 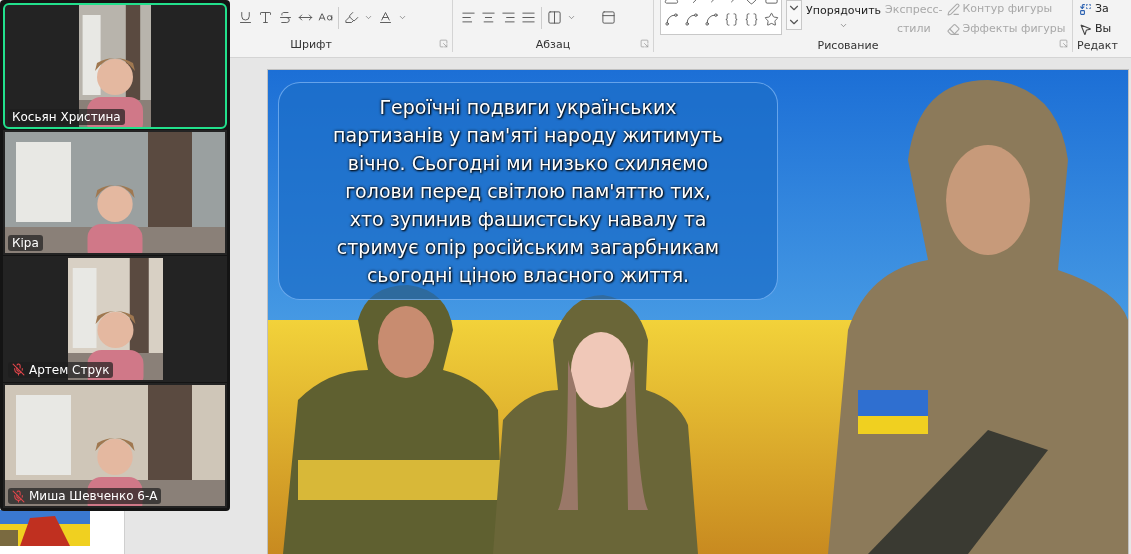 What do you see at coordinates (115, 319) in the screenshot?
I see `video-tile: Артем Струк` at bounding box center [115, 319].